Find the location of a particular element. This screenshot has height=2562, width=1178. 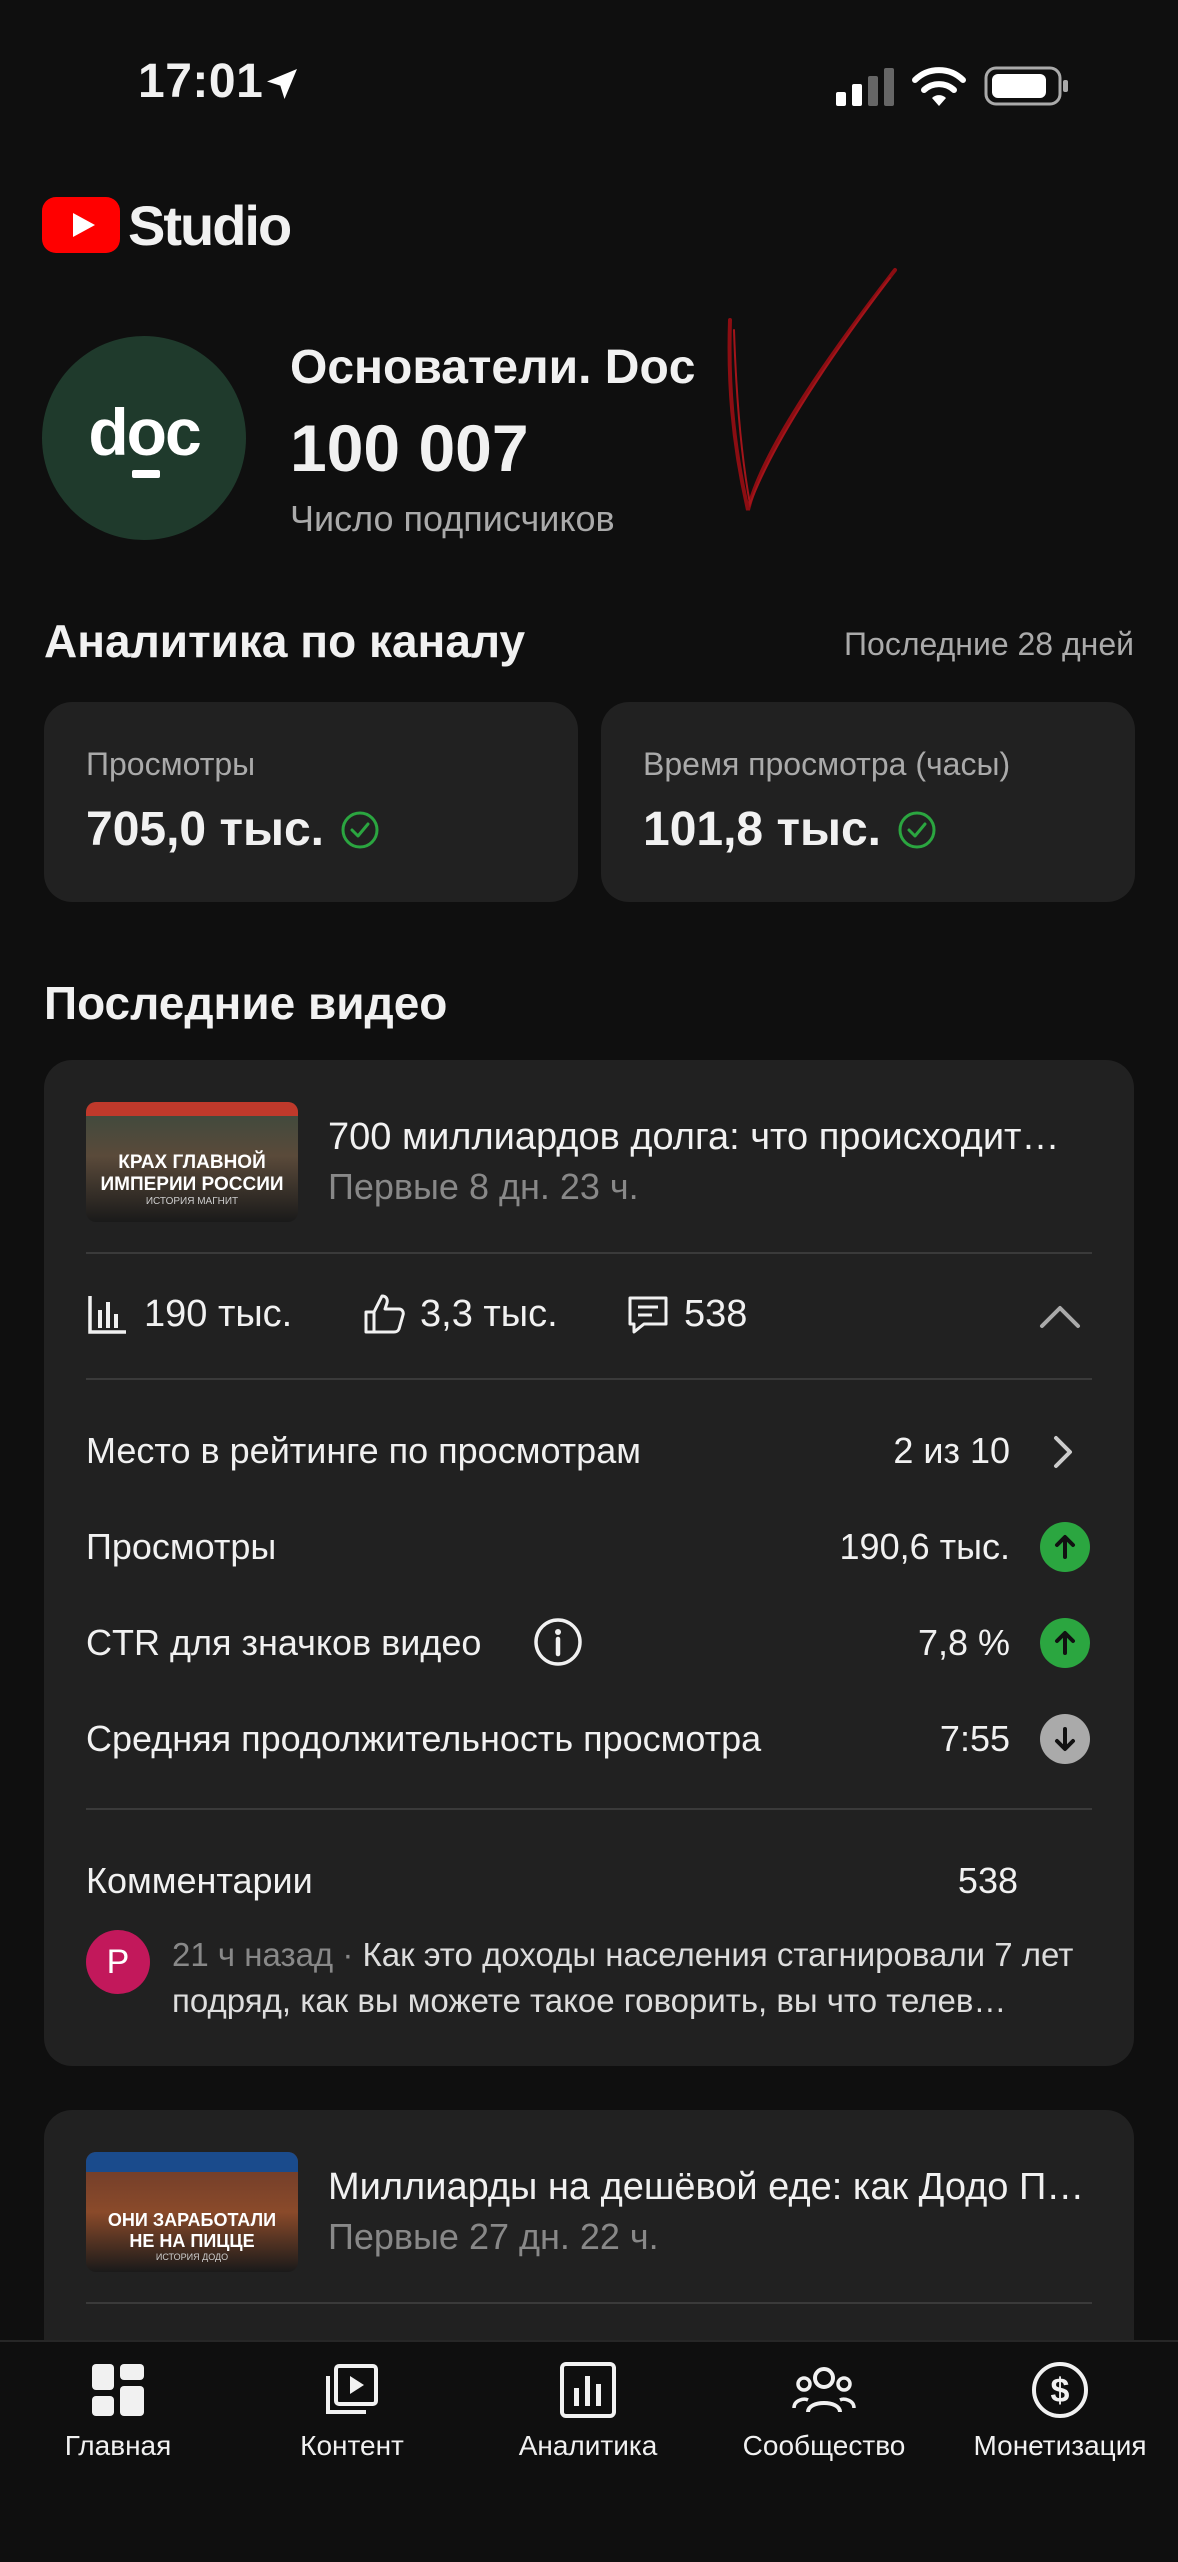

ctr-row-label-wrap: CTR для значков видео is located at coordinates (283, 1643).